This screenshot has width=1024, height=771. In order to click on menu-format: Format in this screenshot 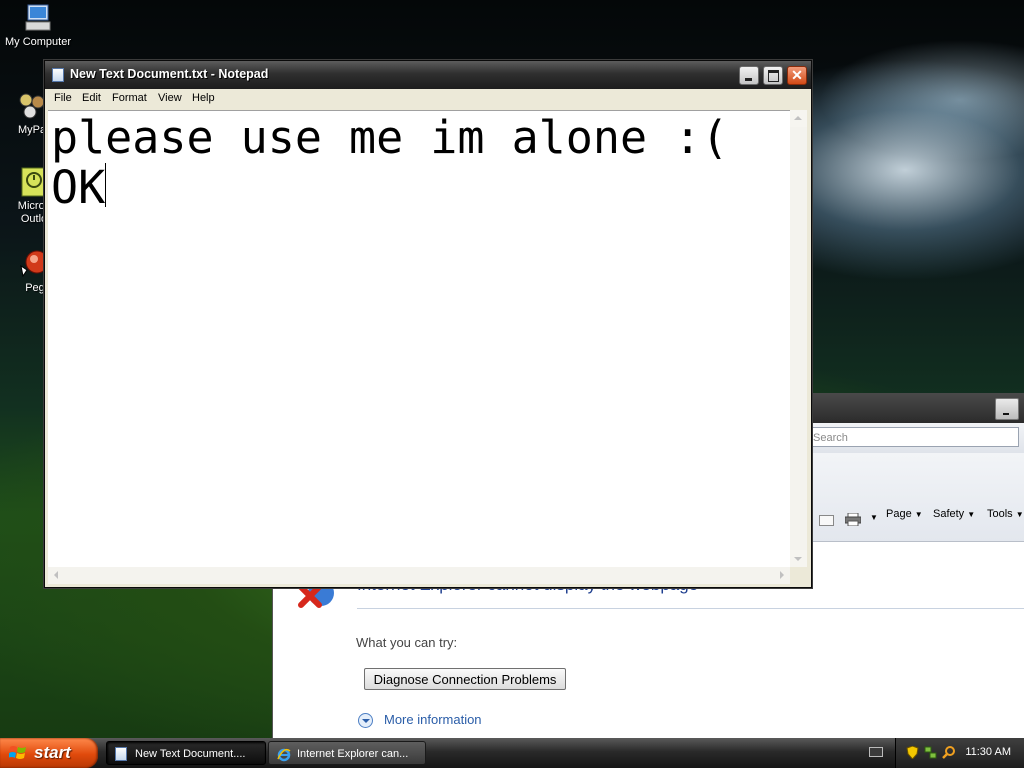, I will do `click(129, 98)`.